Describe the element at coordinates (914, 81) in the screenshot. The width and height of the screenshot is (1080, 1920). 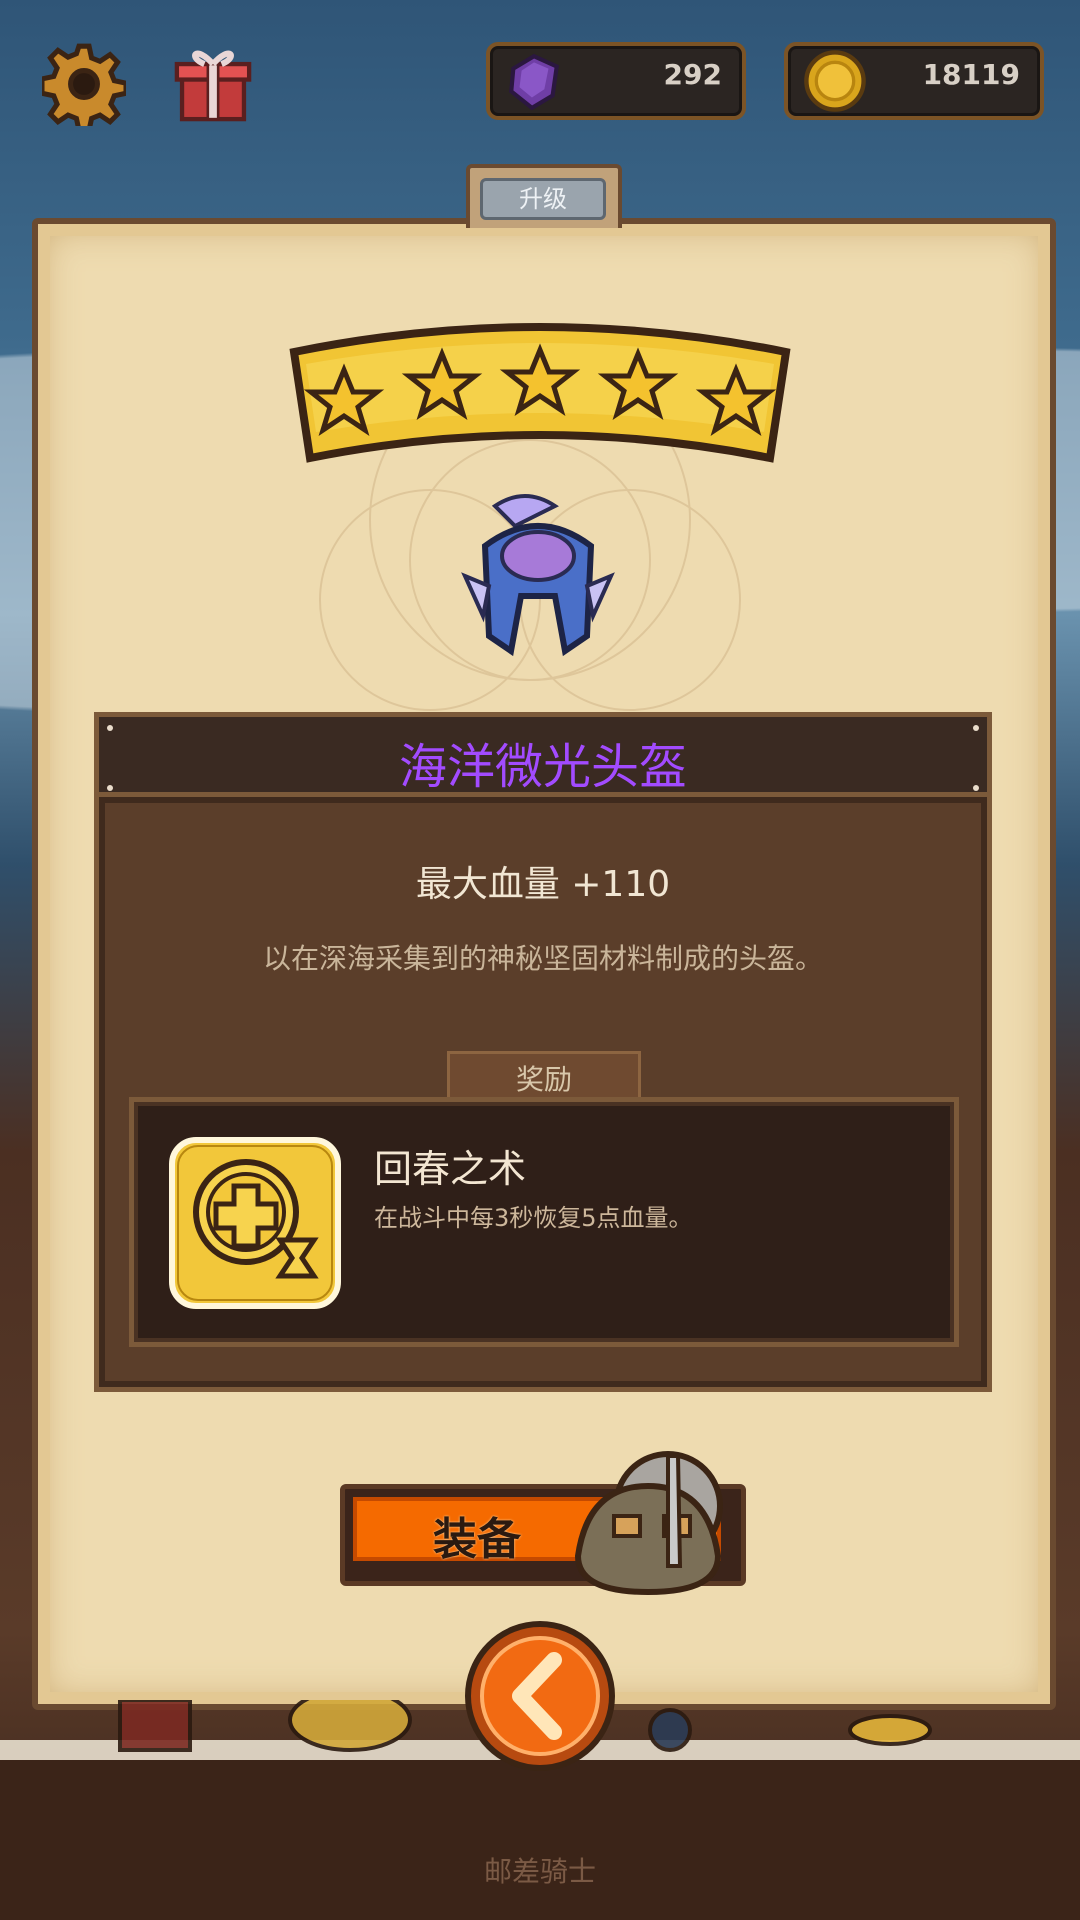
I see `coin-counter: 18119` at that location.